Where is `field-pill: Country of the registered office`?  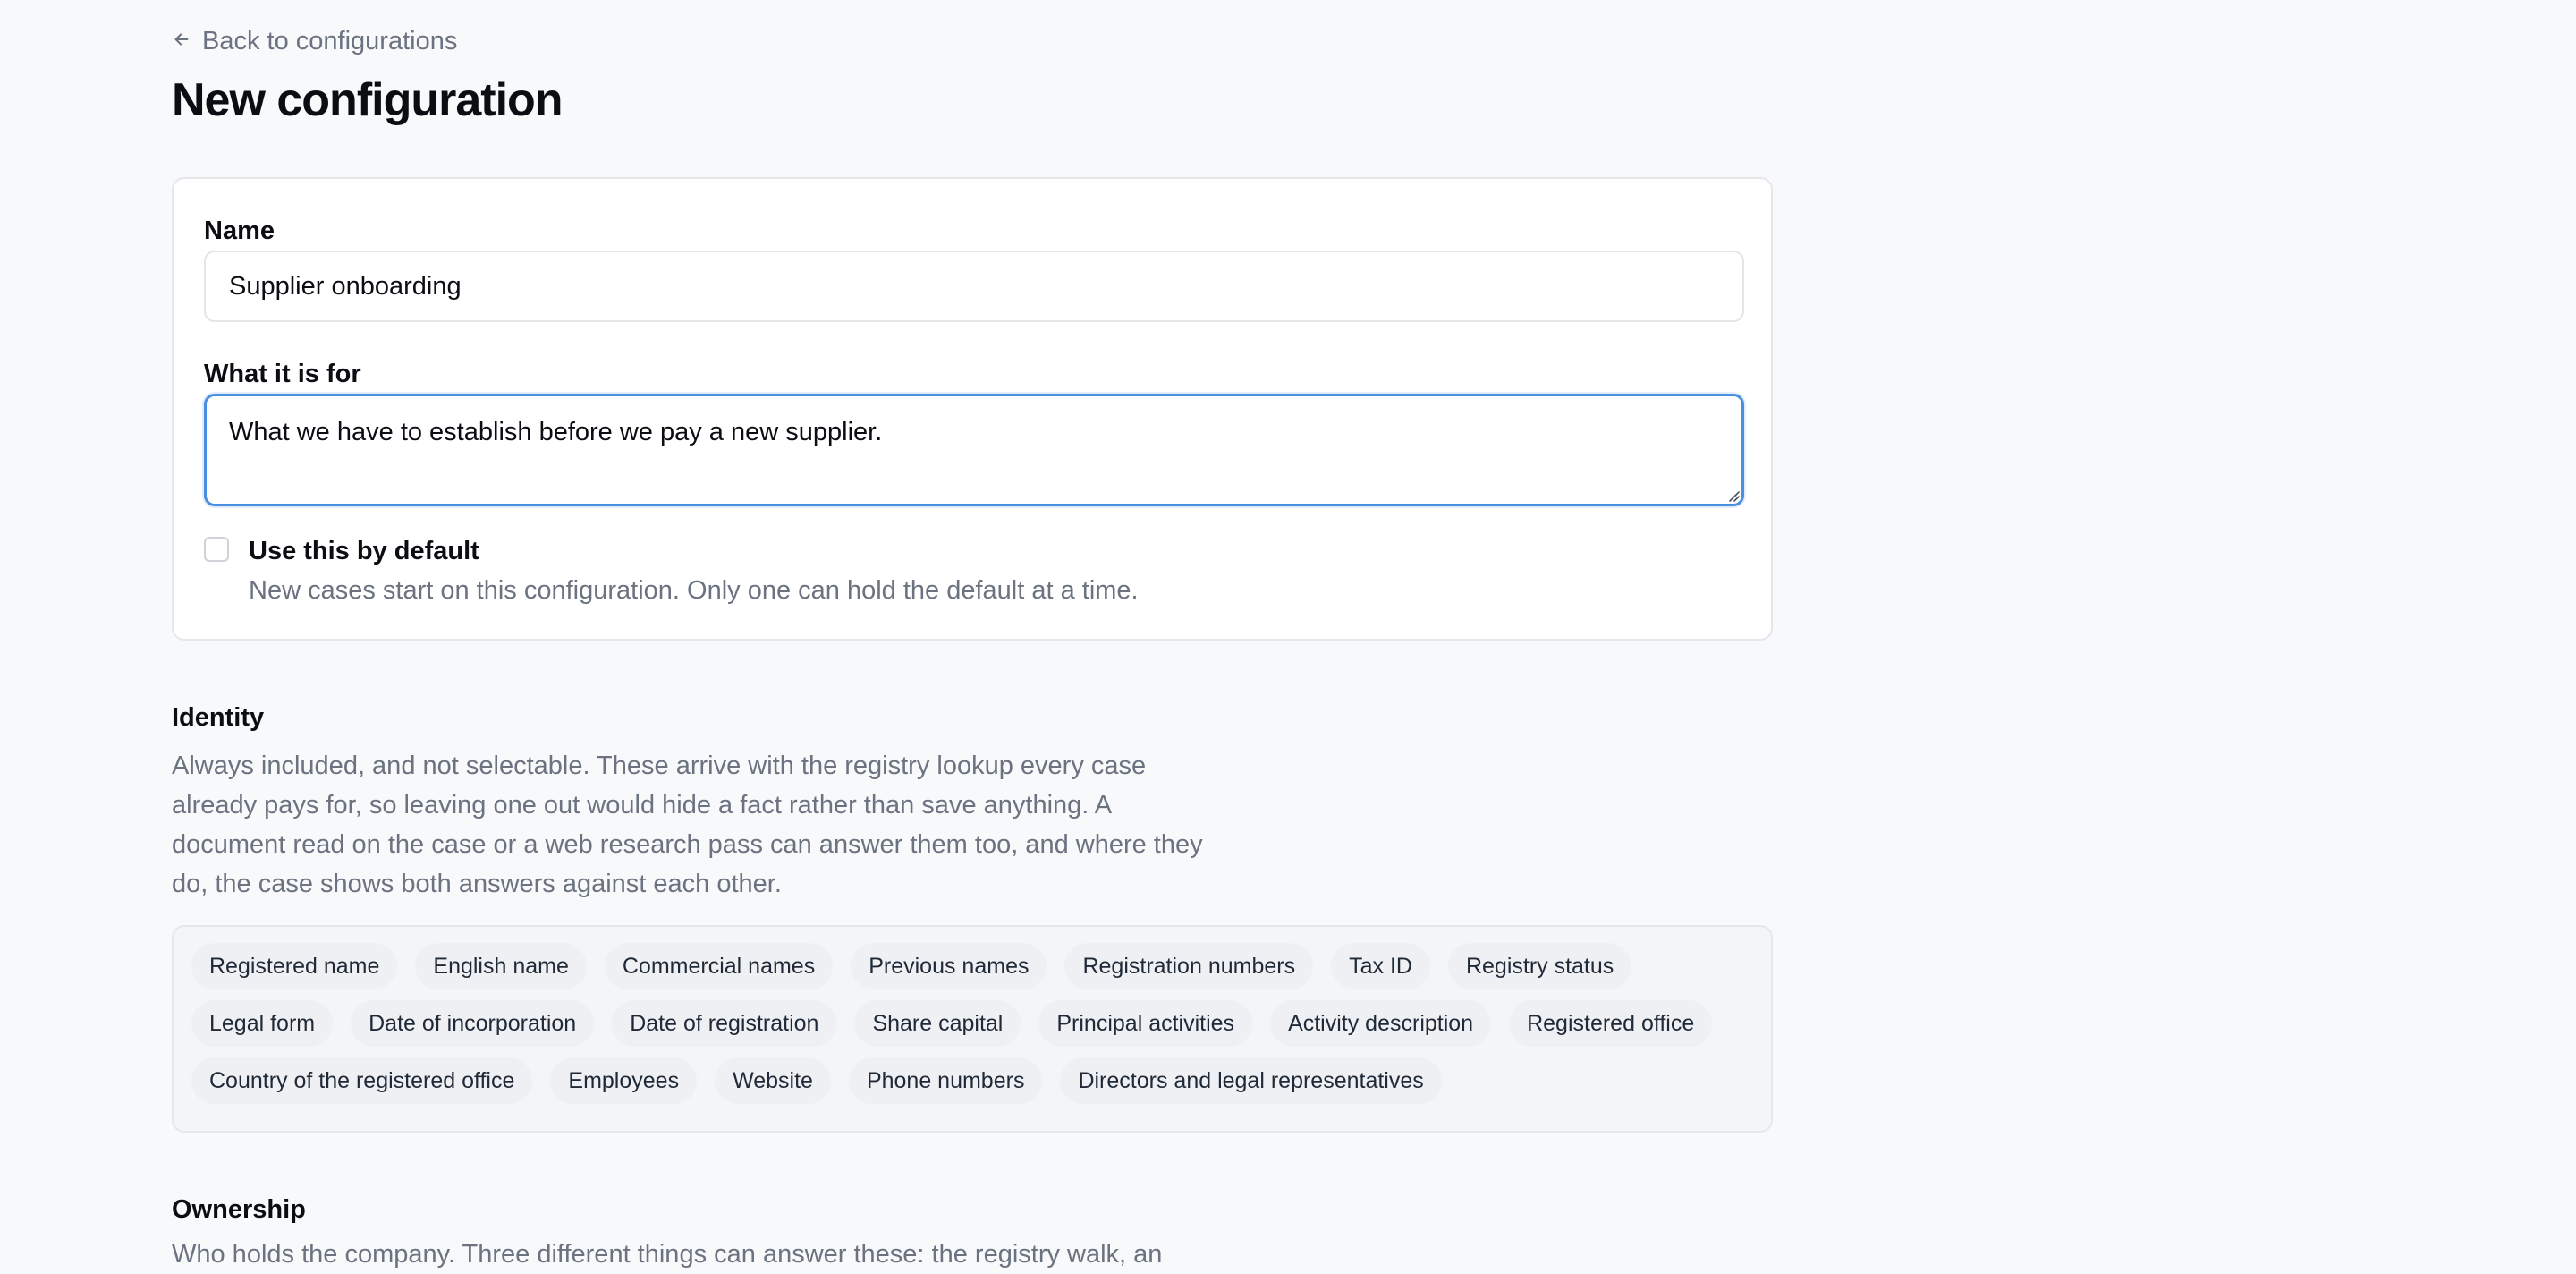
field-pill: Country of the registered office is located at coordinates (362, 1080).